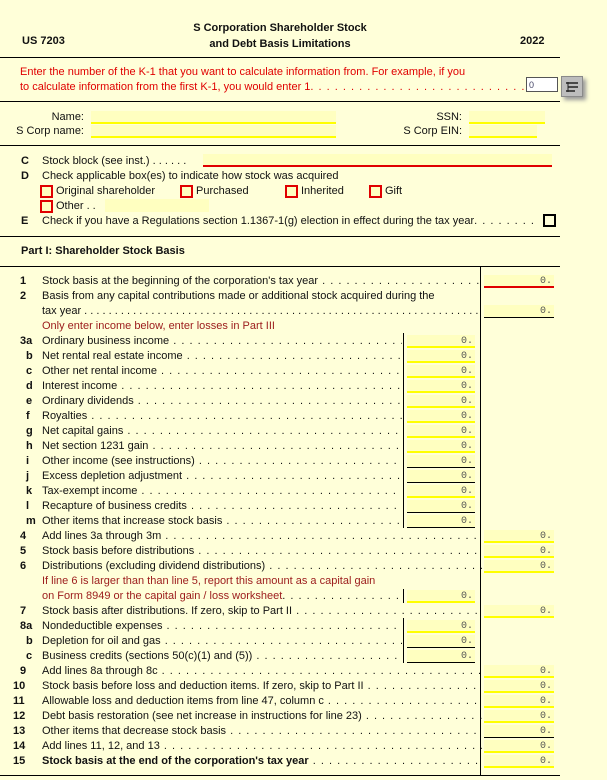 This screenshot has height=780, width=607. What do you see at coordinates (441, 386) in the screenshot?
I see `line-d-value: 0.` at bounding box center [441, 386].